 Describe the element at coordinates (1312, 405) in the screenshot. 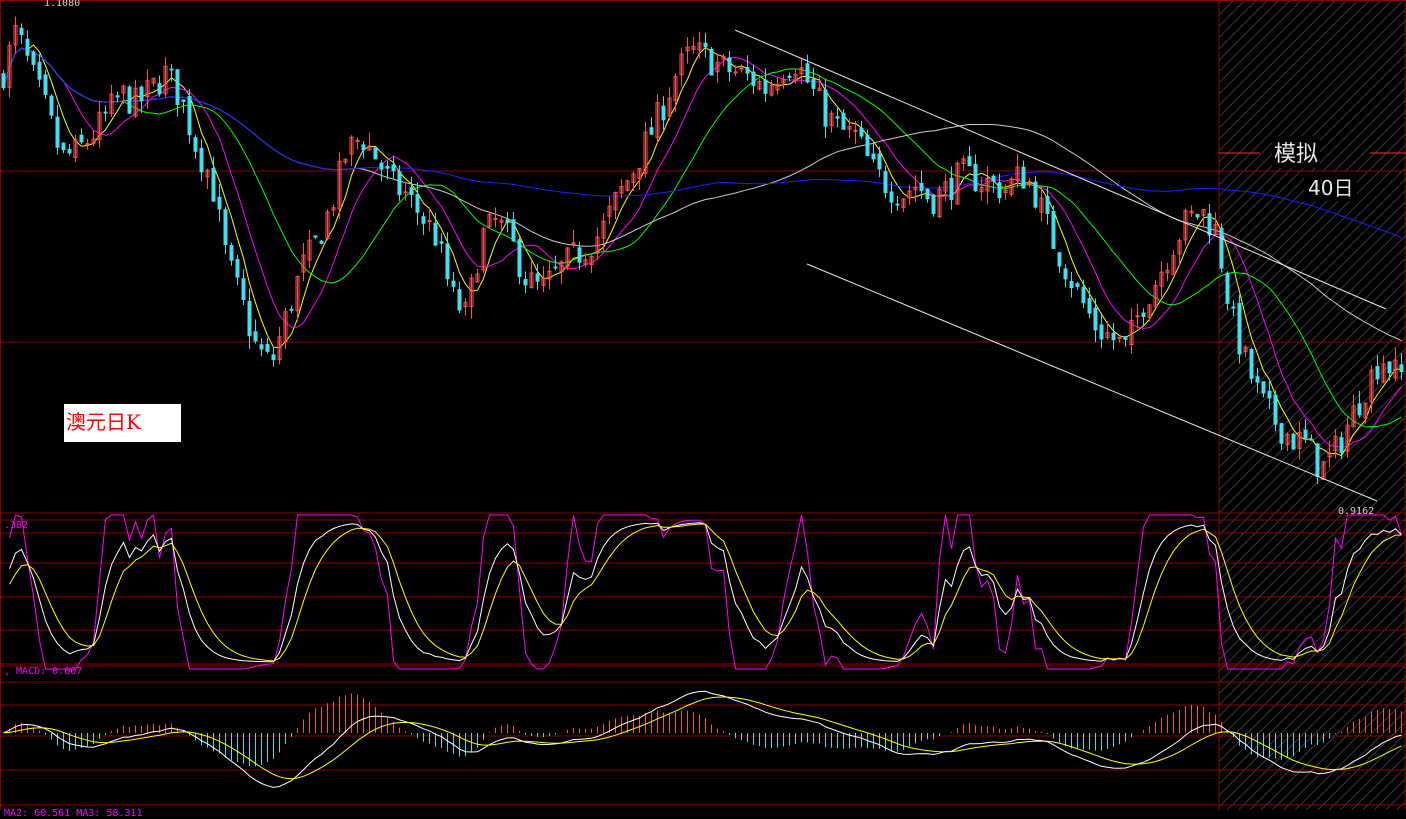

I see `simulation-area` at that location.